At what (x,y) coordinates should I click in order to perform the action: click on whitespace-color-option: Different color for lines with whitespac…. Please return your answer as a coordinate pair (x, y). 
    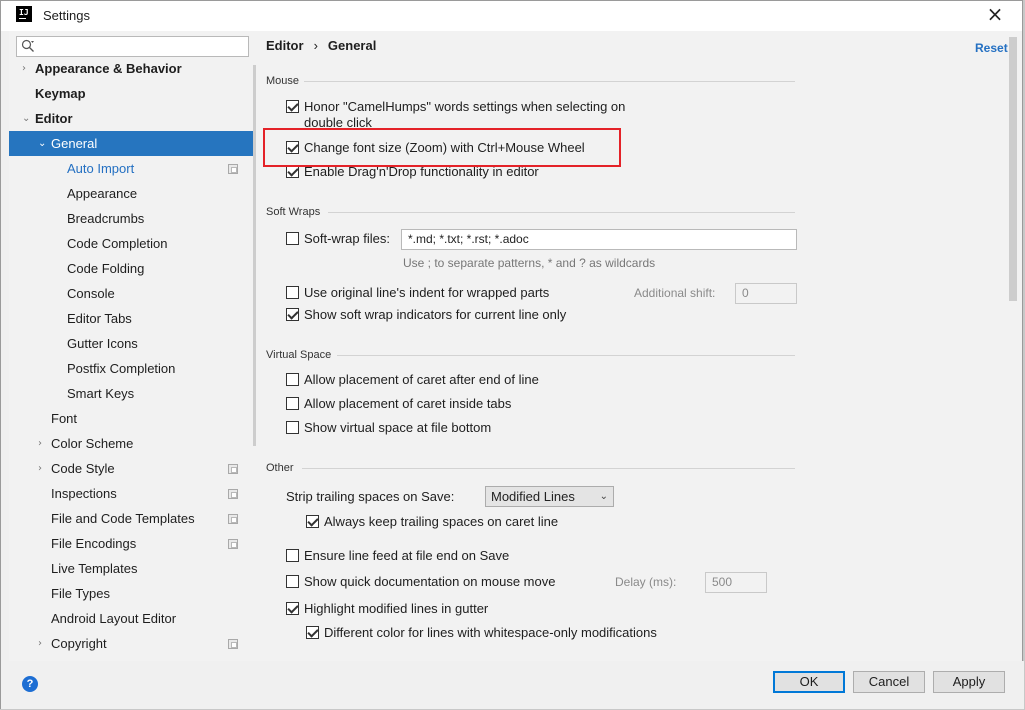
    Looking at the image, I should click on (496, 633).